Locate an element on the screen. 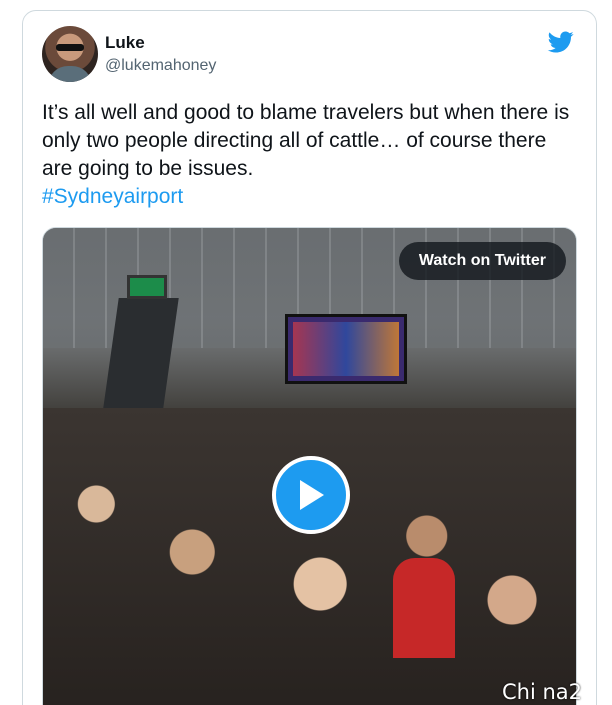 This screenshot has width=612, height=705. avatar-glasses is located at coordinates (70, 47).